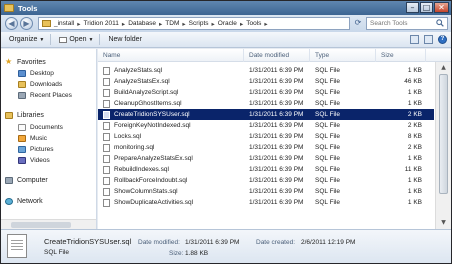  I want to click on details-file-name: CreateTridionSYSUser.sql, so click(88, 241).